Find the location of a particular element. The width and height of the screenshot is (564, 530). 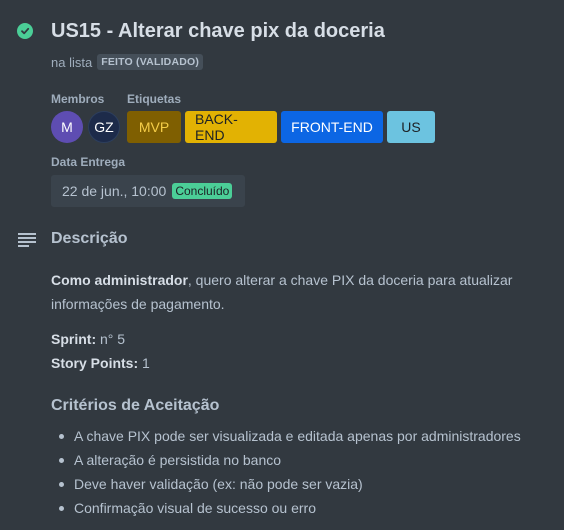

check-circle-icon is located at coordinates (25, 31).